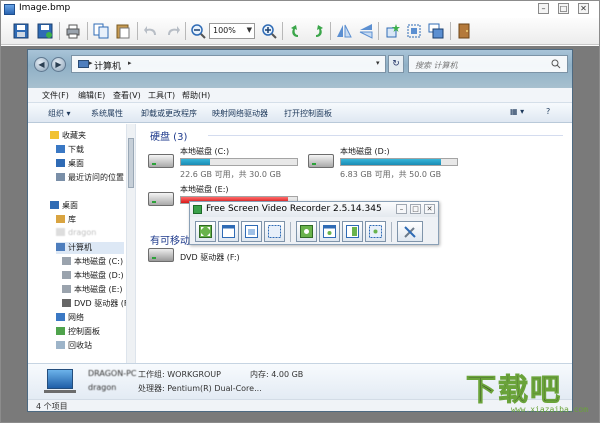  Describe the element at coordinates (543, 8) in the screenshot. I see `minimize-button: –` at that location.